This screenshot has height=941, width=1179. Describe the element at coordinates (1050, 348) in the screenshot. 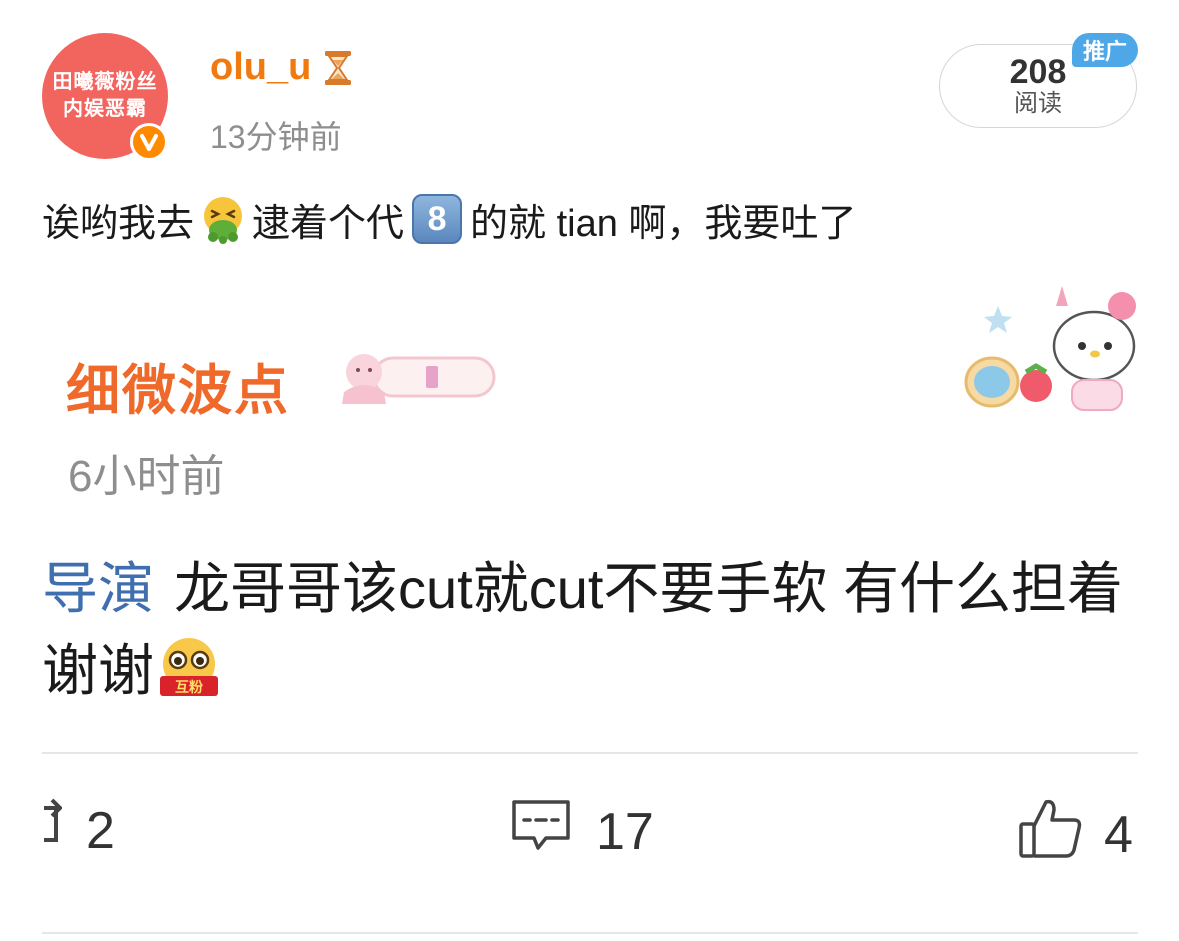

I see `hello-kitty-sticker-icon` at that location.